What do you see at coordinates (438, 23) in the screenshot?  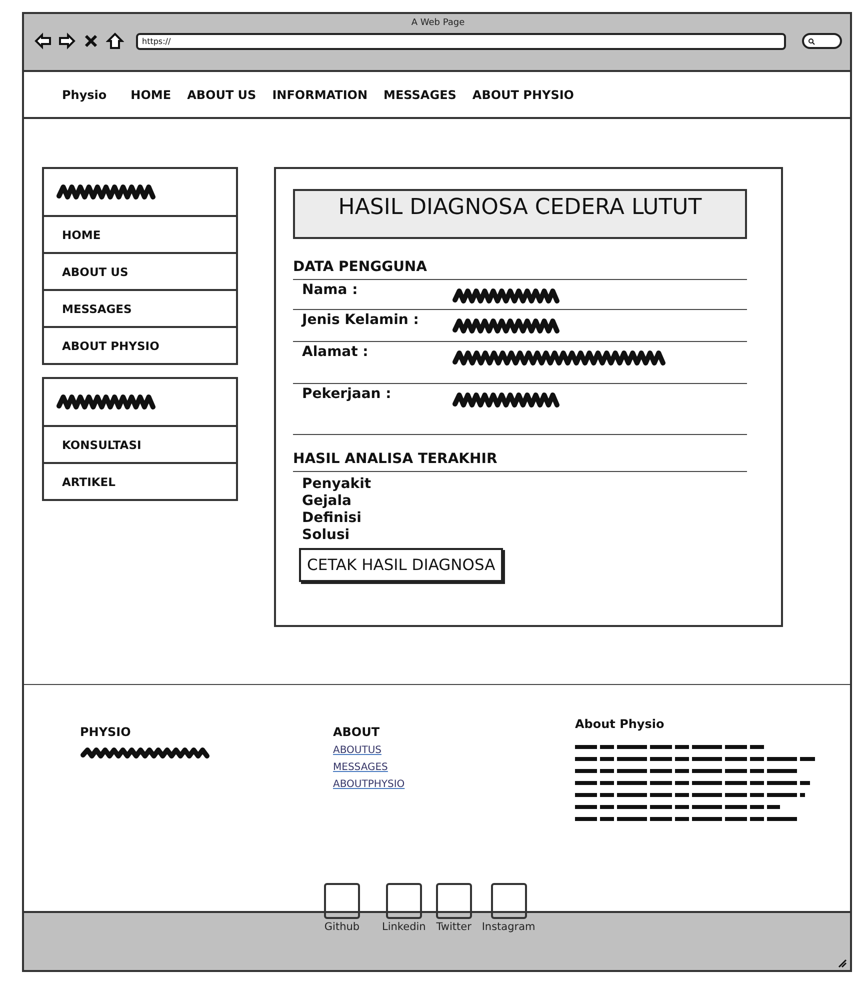 I see `window-title: A Web Page` at bounding box center [438, 23].